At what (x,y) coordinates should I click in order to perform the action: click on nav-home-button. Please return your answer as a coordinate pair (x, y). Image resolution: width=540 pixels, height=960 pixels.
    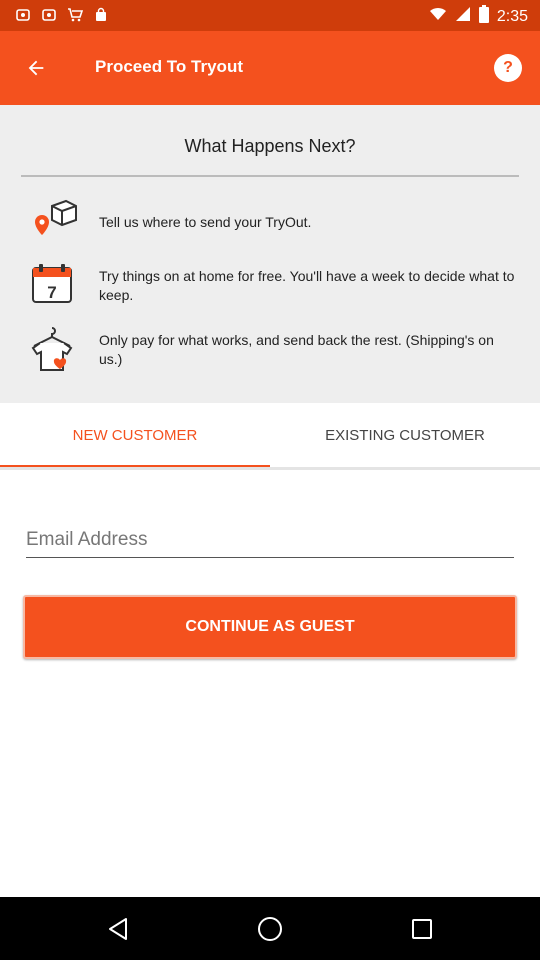
    Looking at the image, I should click on (270, 929).